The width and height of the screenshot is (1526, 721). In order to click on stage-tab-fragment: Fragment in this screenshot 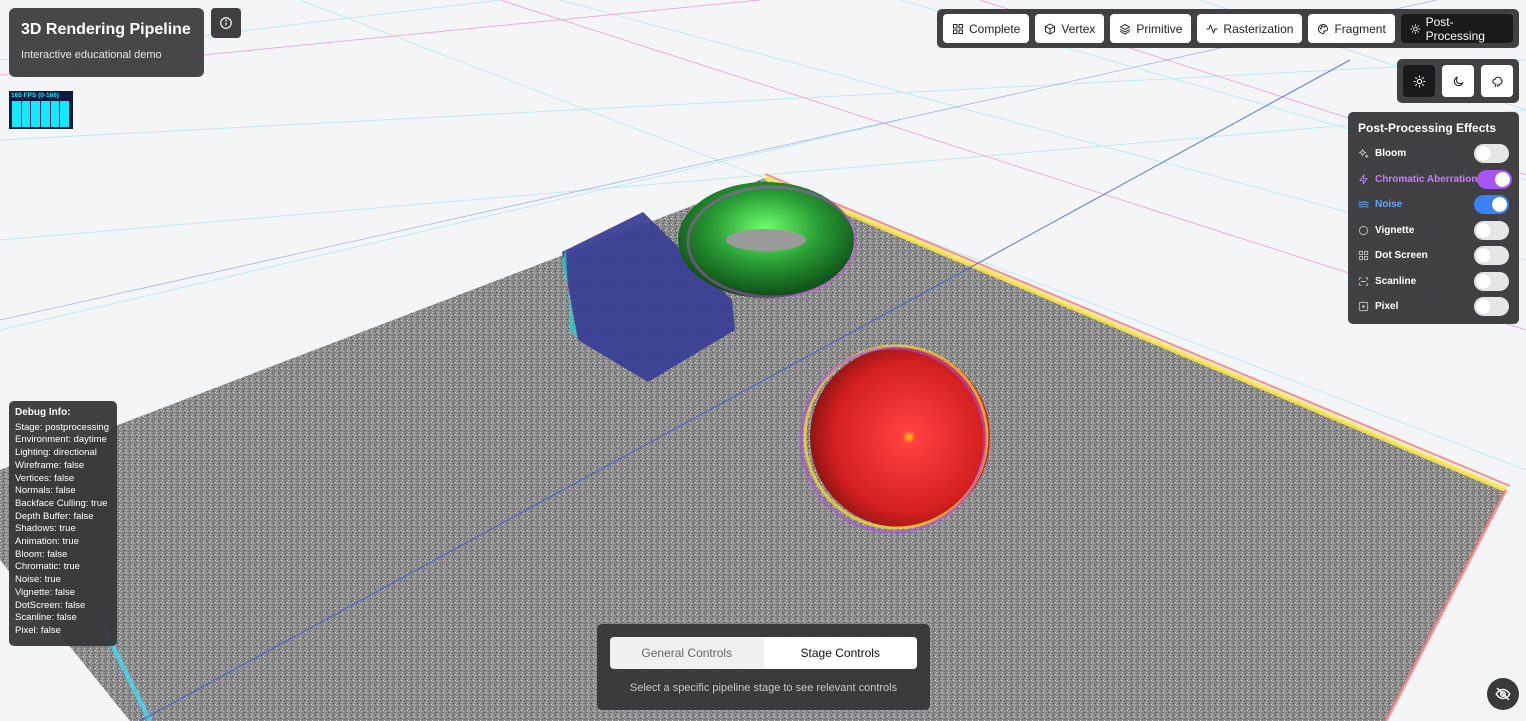, I will do `click(1351, 28)`.